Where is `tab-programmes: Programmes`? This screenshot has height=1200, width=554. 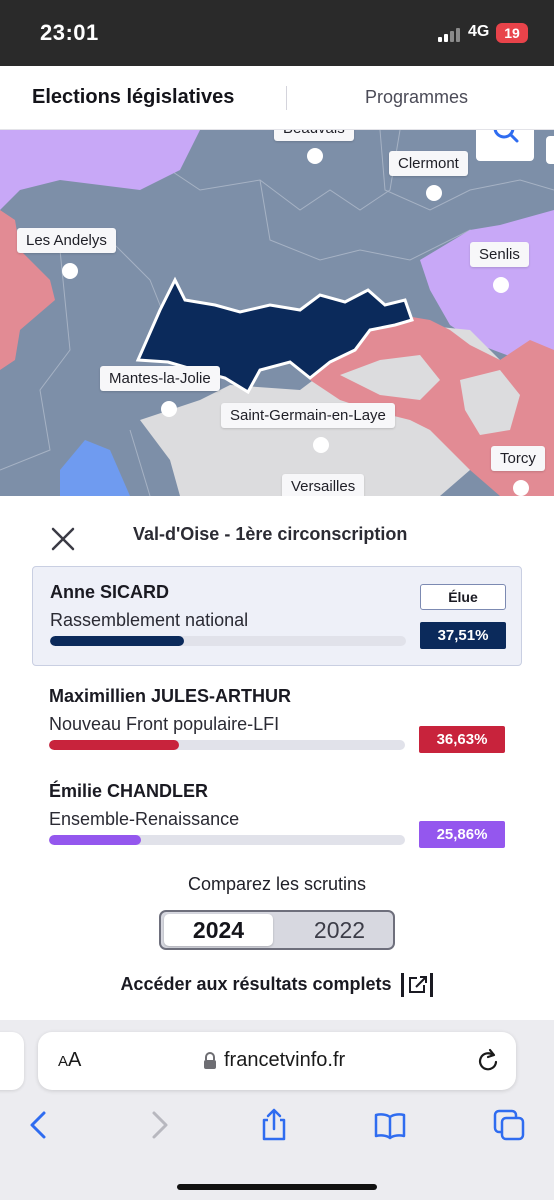 tab-programmes: Programmes is located at coordinates (416, 97).